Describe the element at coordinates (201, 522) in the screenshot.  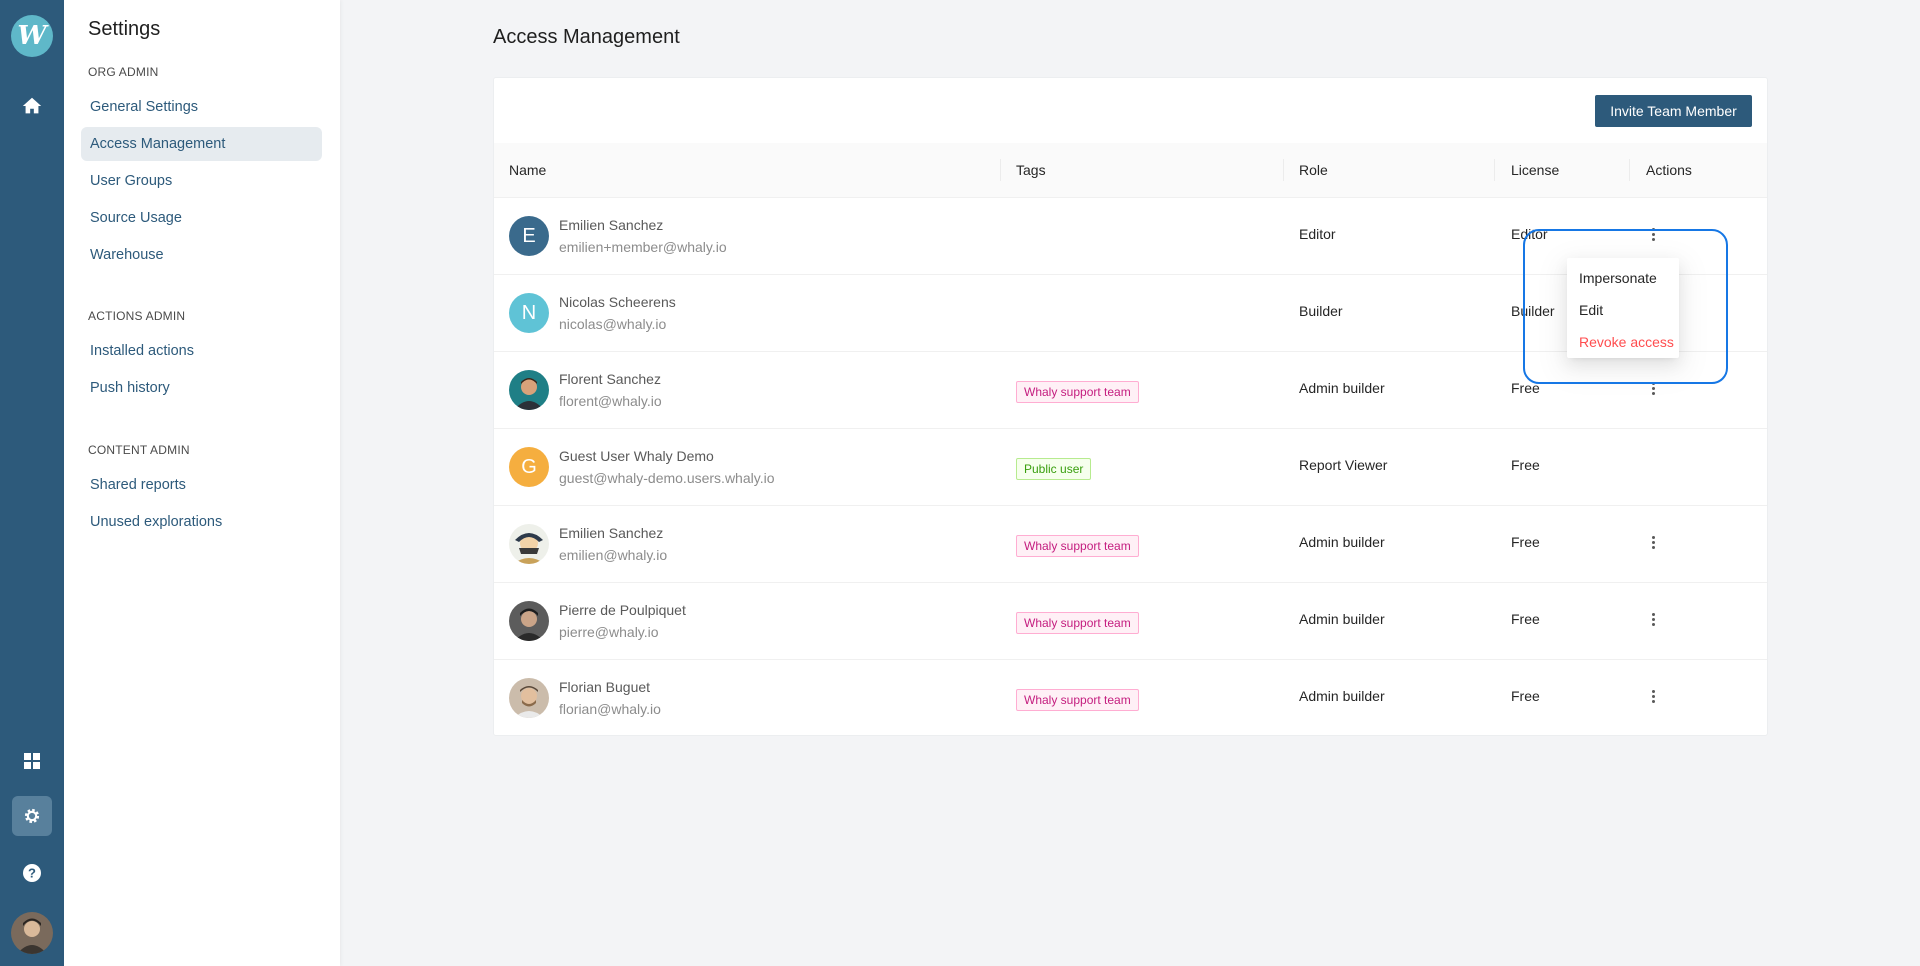
I see `sidebar-item-unused-explorations: Unused explorations` at that location.